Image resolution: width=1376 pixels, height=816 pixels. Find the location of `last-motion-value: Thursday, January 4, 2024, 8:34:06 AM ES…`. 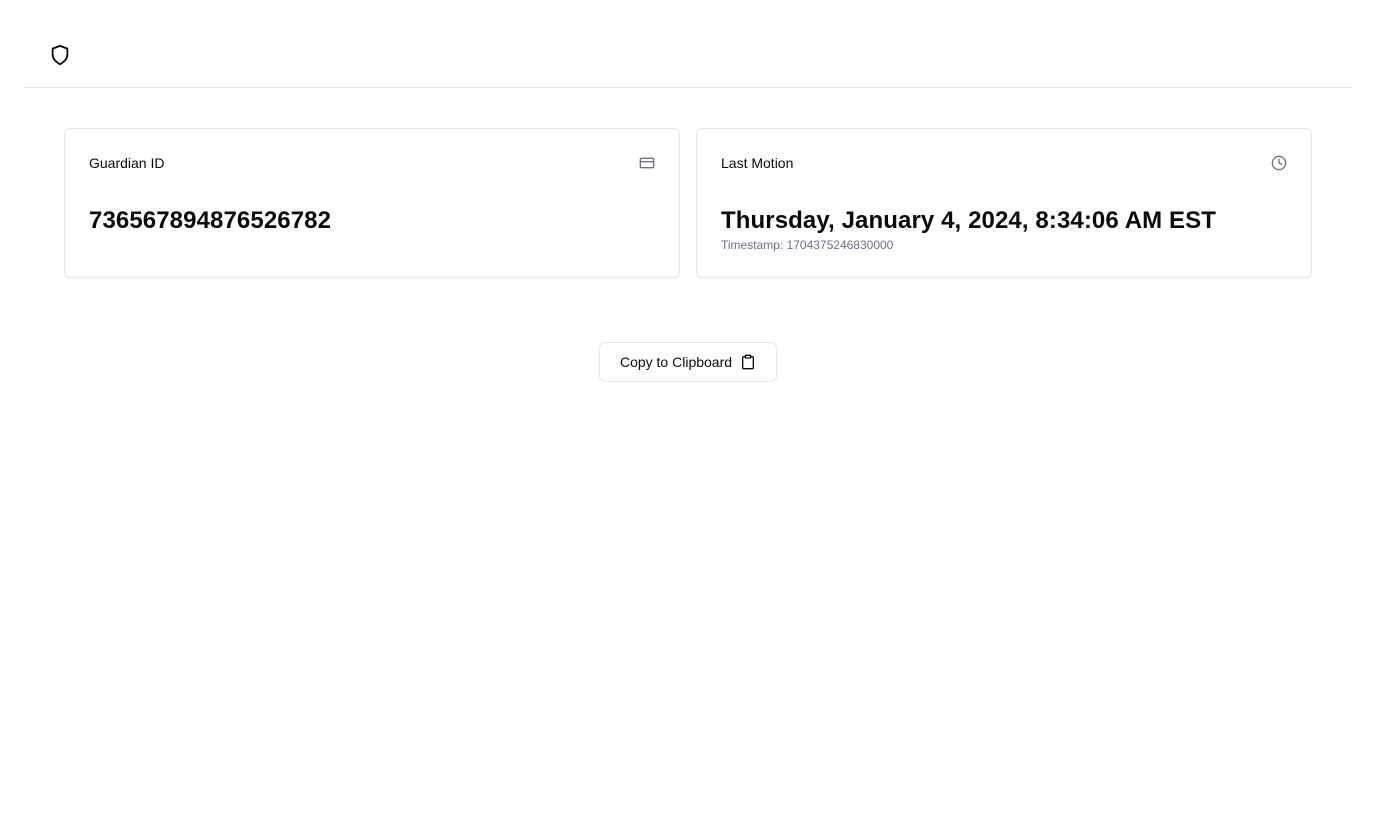

last-motion-value: Thursday, January 4, 2024, 8:34:06 AM ES… is located at coordinates (968, 220).